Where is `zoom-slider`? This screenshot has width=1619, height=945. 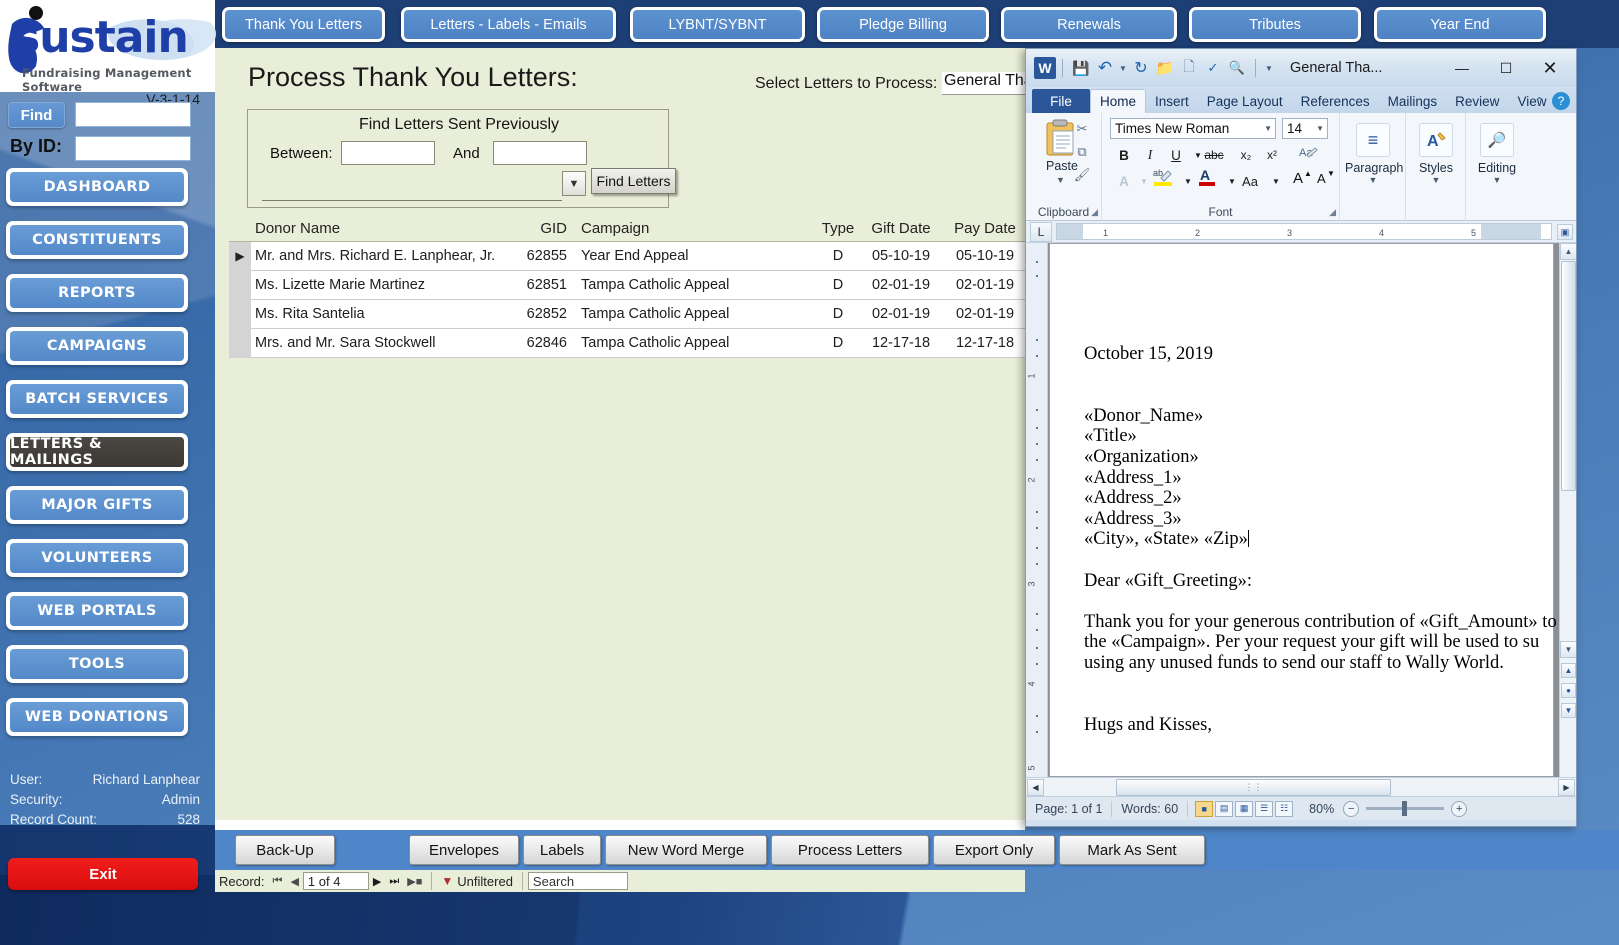
zoom-slider is located at coordinates (1405, 808).